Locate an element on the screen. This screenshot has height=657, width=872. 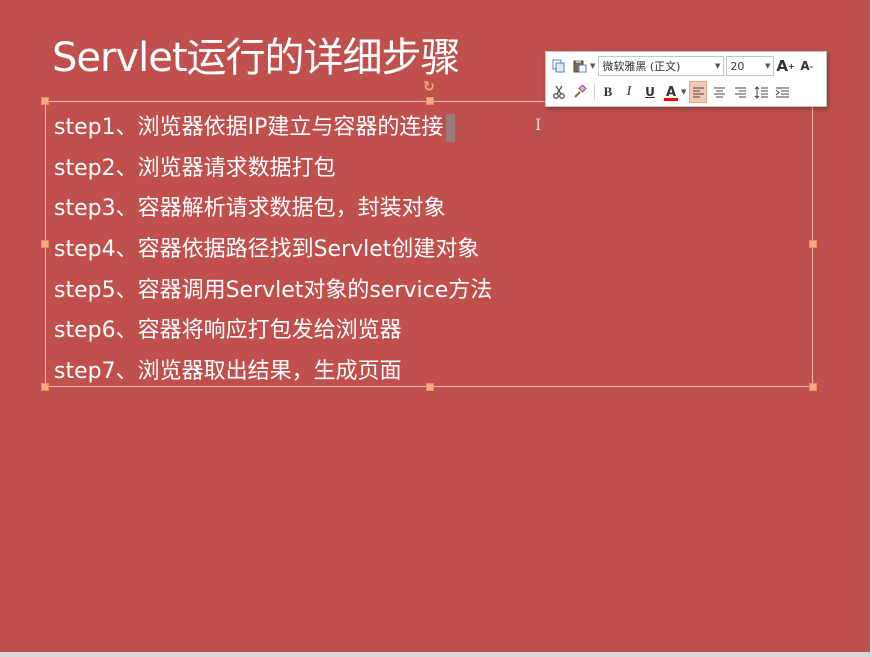
resize-handle-middle-left is located at coordinates (45, 244).